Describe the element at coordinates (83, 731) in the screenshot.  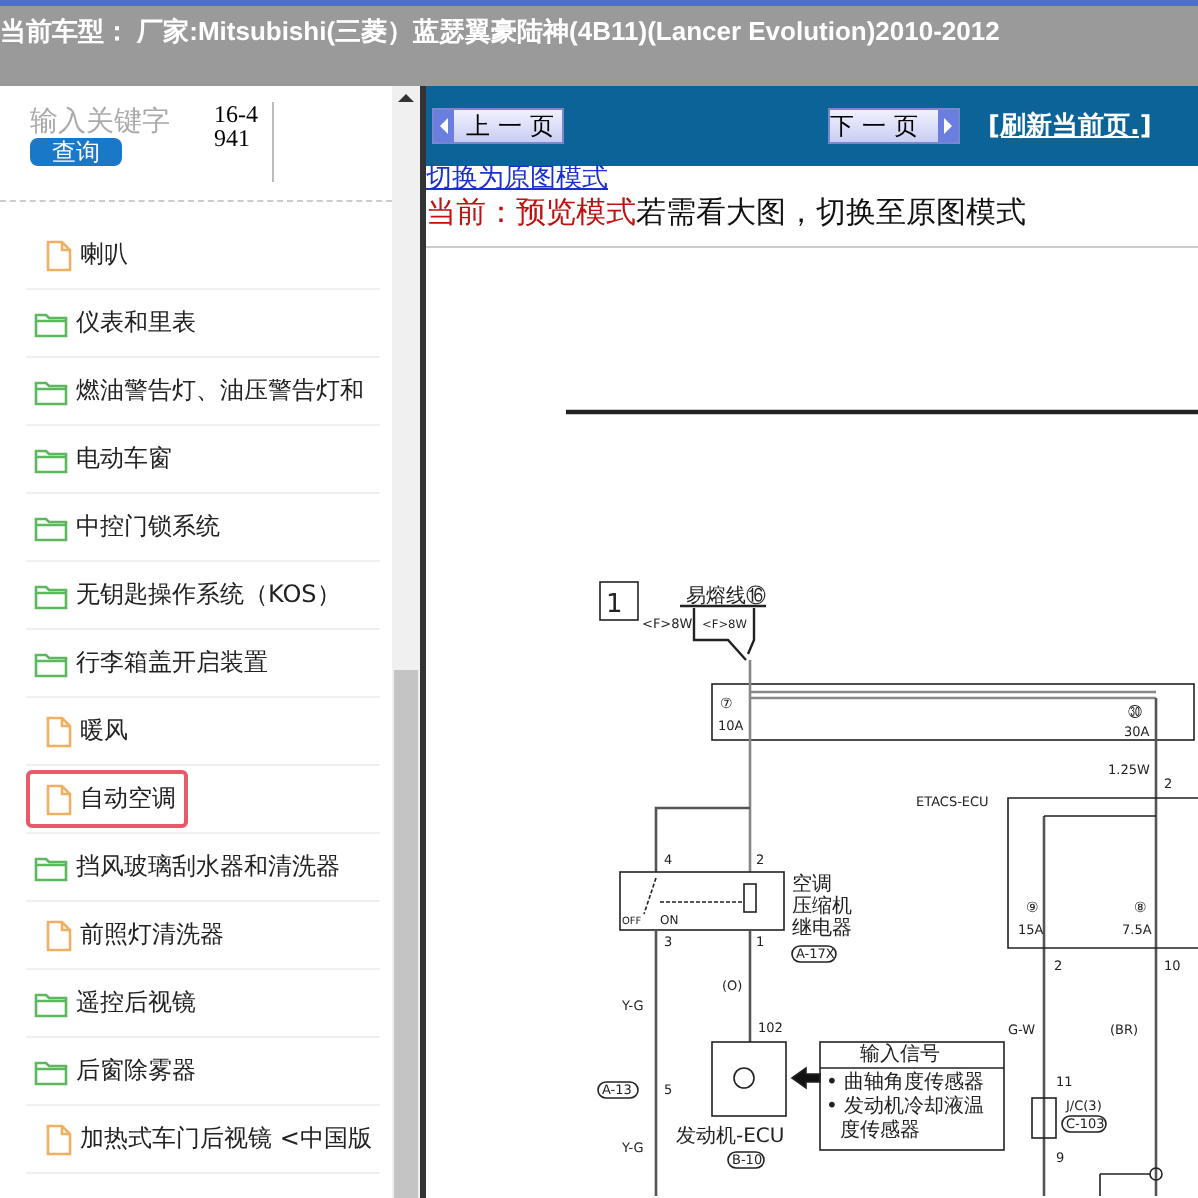
I see `tree-item: 暖风` at that location.